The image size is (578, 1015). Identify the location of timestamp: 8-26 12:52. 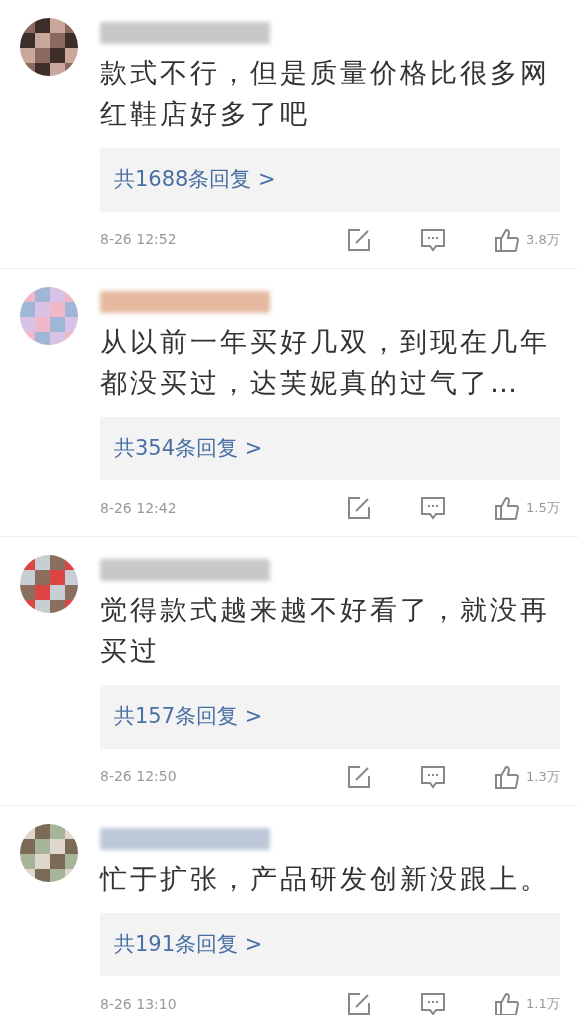
(139, 239).